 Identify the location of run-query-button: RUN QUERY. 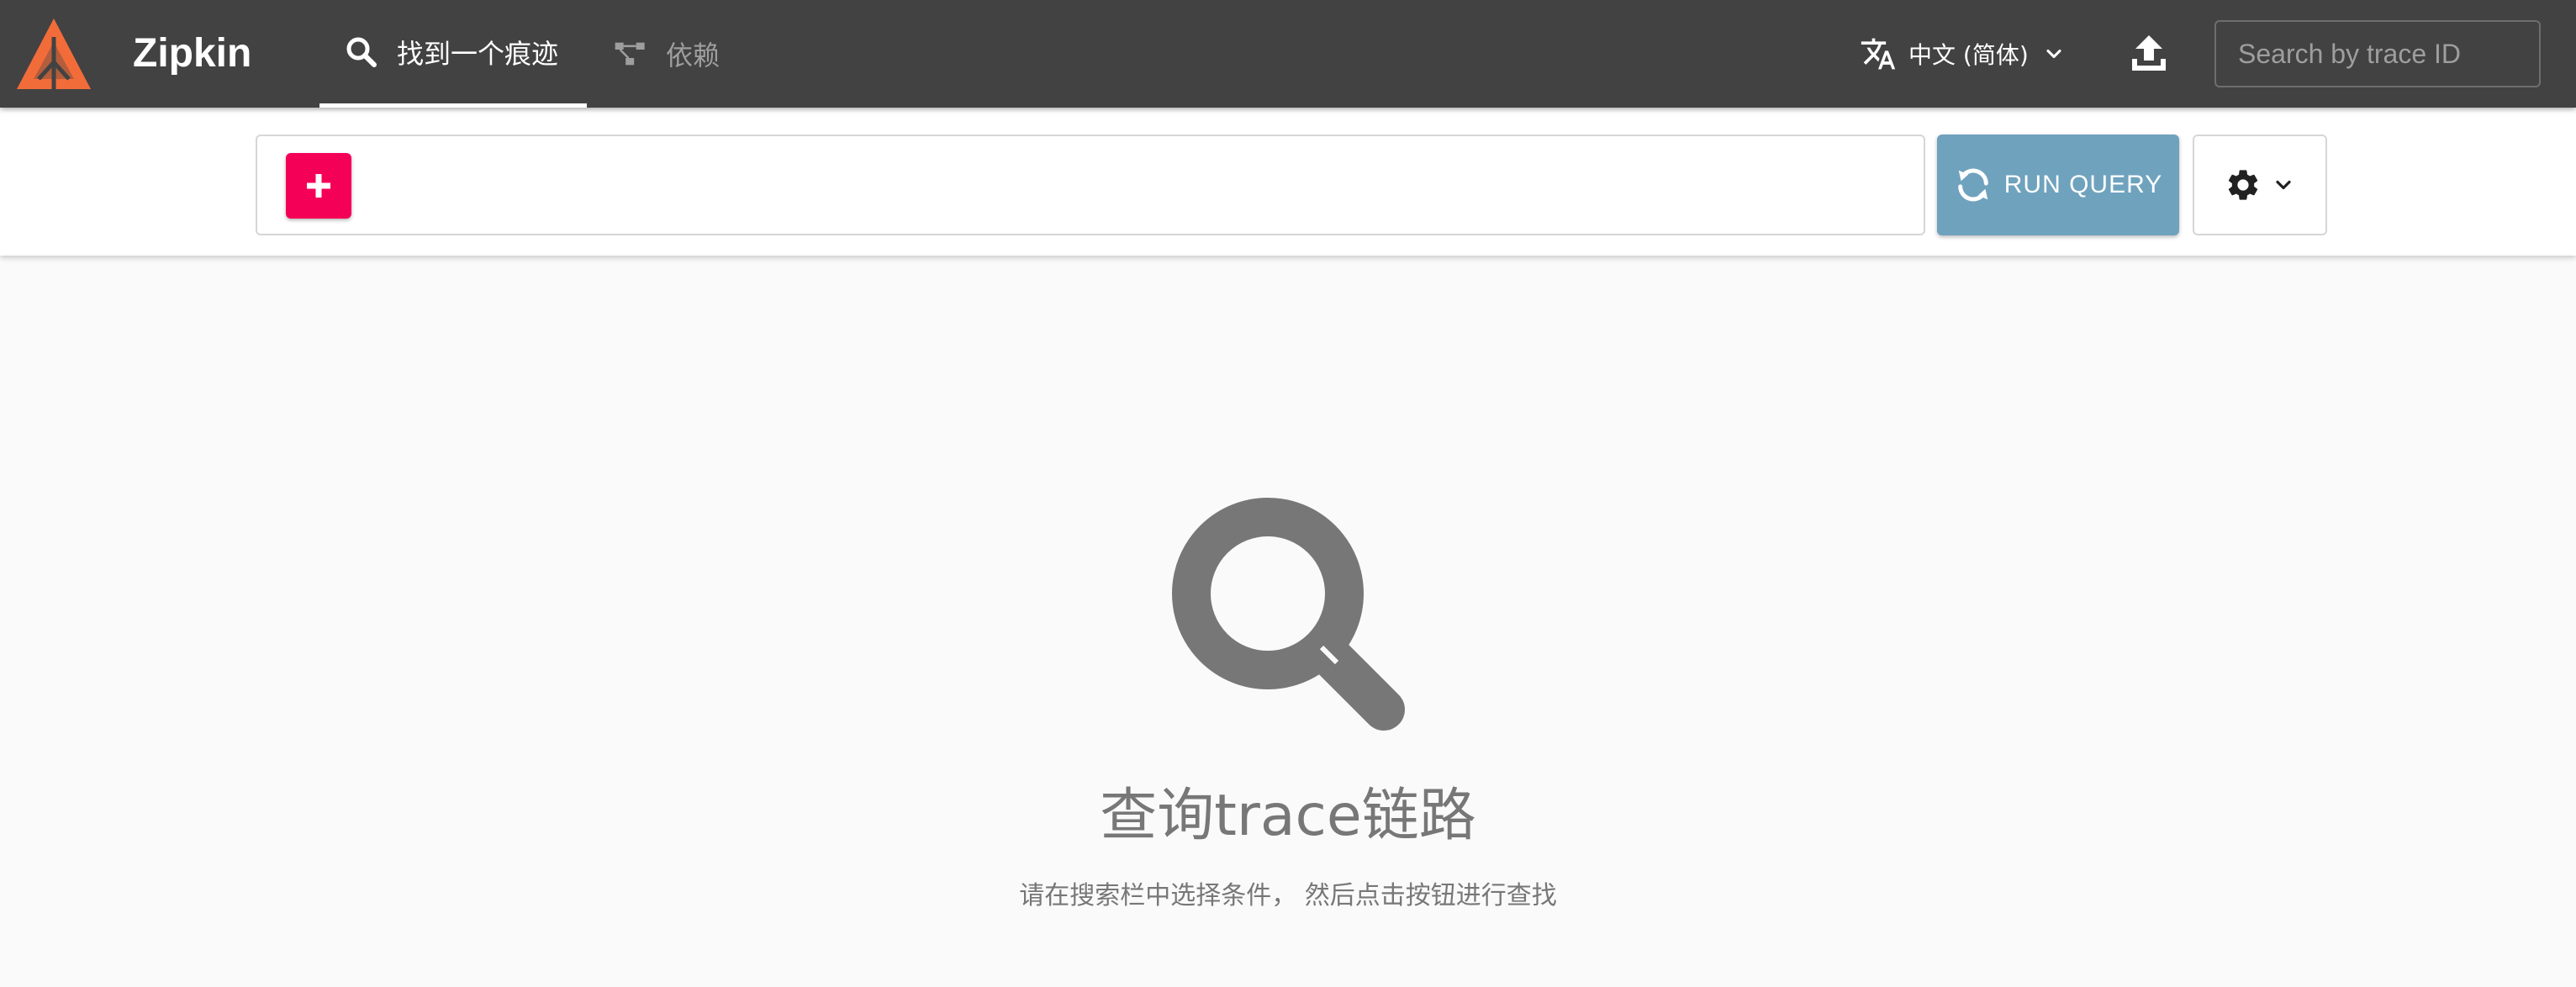
(2058, 185).